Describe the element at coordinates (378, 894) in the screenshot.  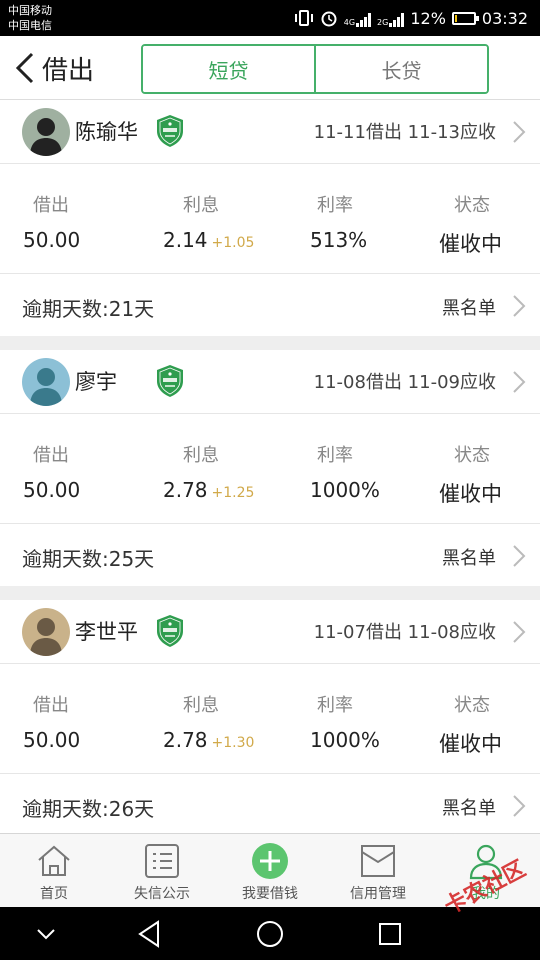
I see `tab-credit-management-label: 信用管理` at that location.